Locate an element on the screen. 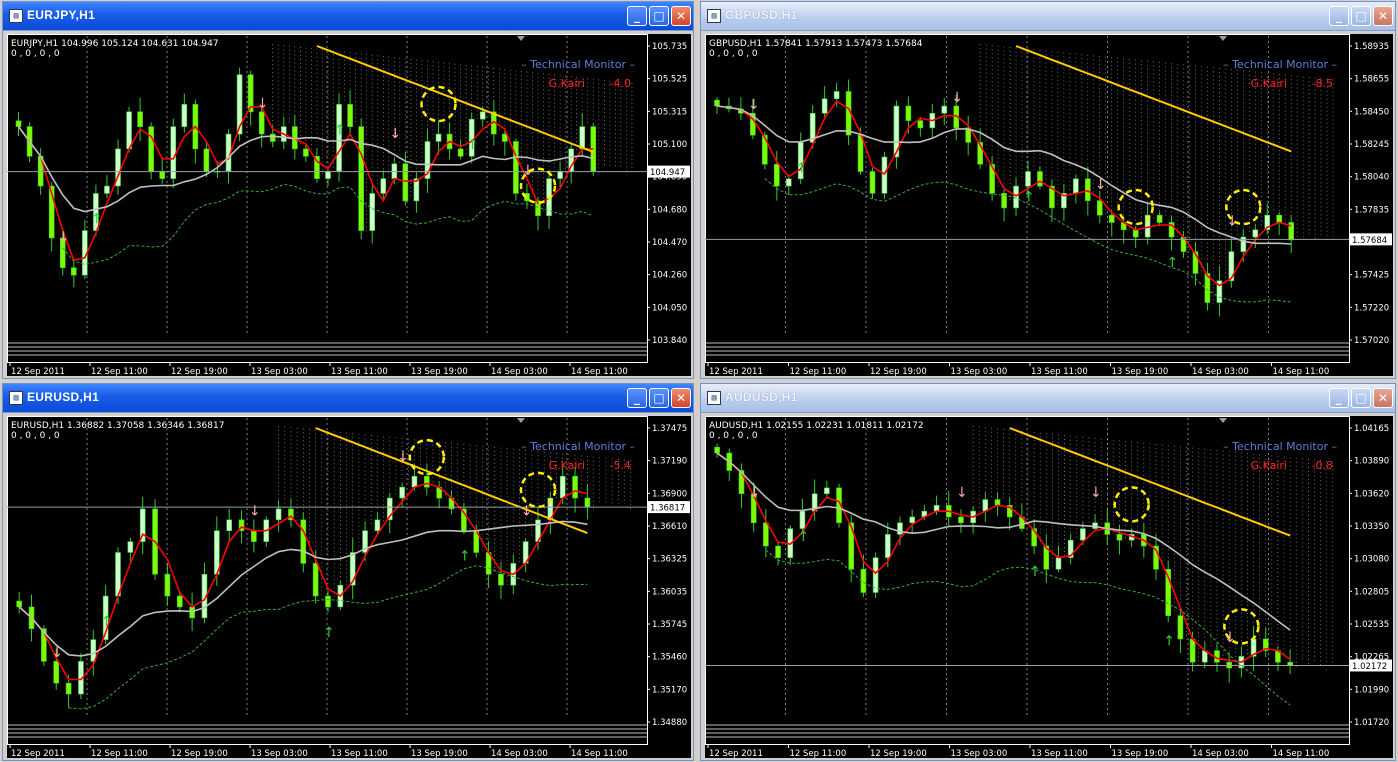 The height and width of the screenshot is (762, 1398). title-bar: ▥ EURJPY,H1 _ □ ✕ is located at coordinates (348, 16).